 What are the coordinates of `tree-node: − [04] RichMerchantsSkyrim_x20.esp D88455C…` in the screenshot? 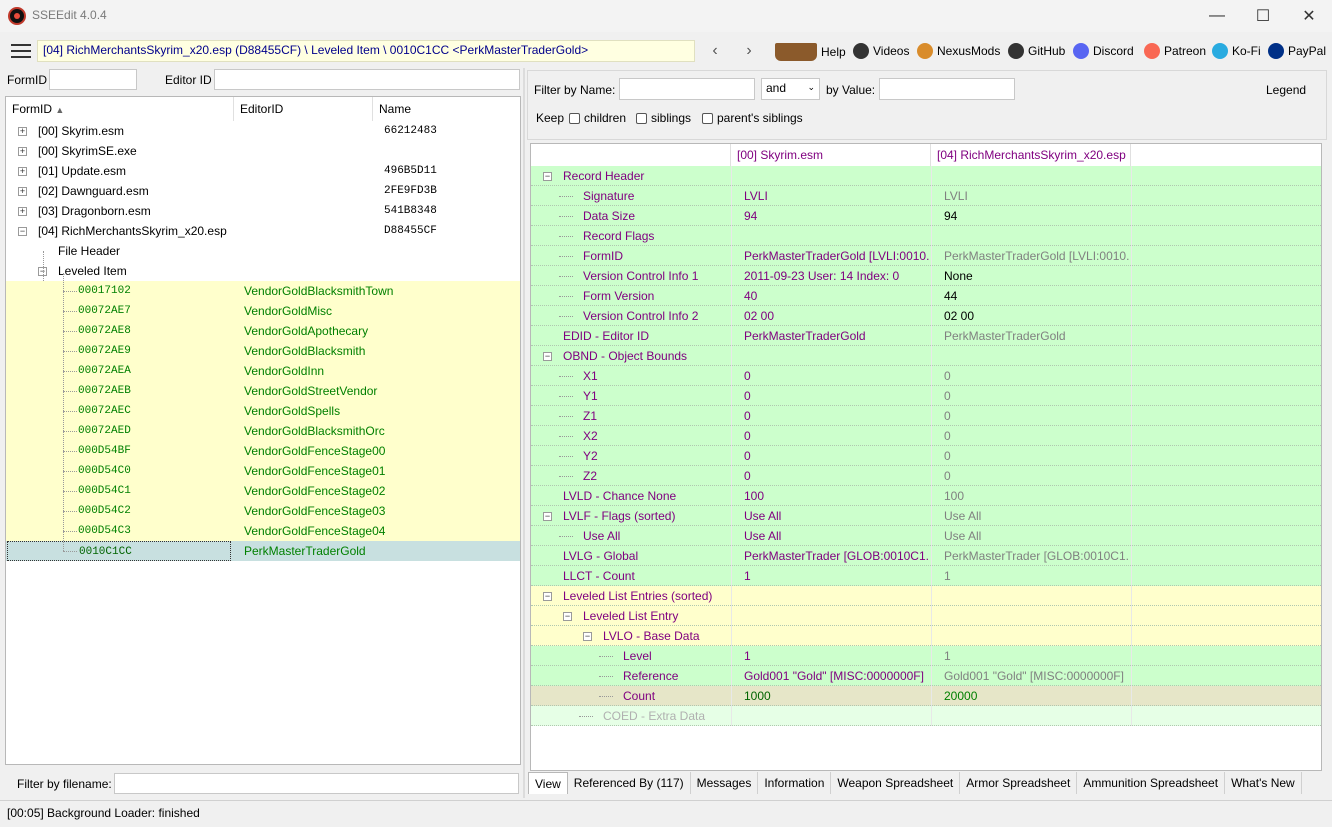 It's located at (263, 231).